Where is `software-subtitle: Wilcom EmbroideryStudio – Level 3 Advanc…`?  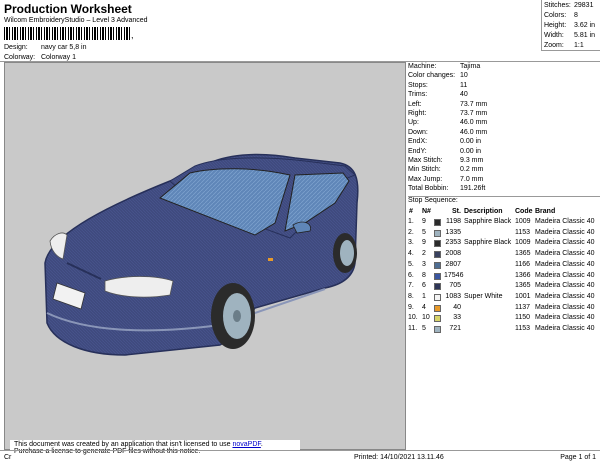 software-subtitle: Wilcom EmbroideryStudio – Level 3 Advanc… is located at coordinates (76, 20).